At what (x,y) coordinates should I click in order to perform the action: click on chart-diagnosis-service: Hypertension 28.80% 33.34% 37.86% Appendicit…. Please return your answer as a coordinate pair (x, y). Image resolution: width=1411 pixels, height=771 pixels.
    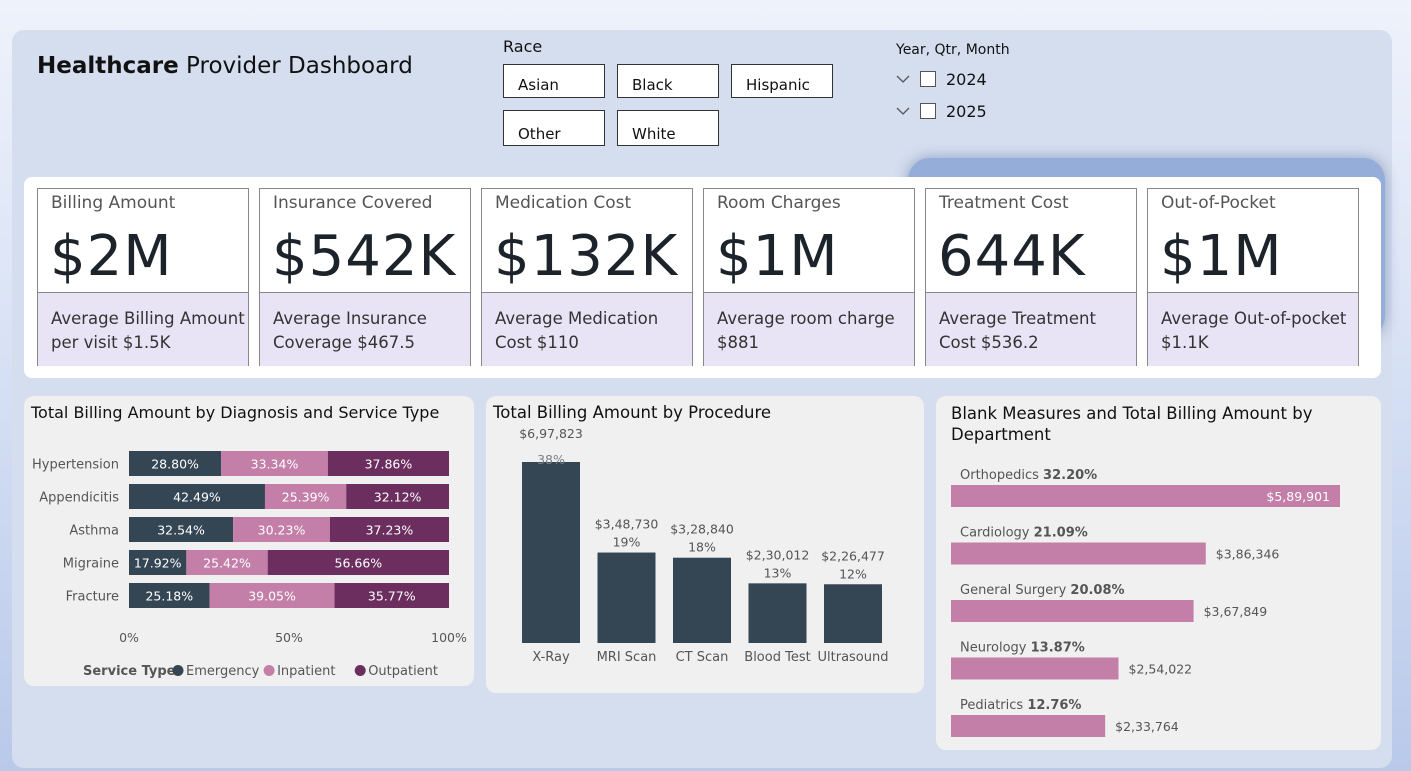
    Looking at the image, I should click on (249, 541).